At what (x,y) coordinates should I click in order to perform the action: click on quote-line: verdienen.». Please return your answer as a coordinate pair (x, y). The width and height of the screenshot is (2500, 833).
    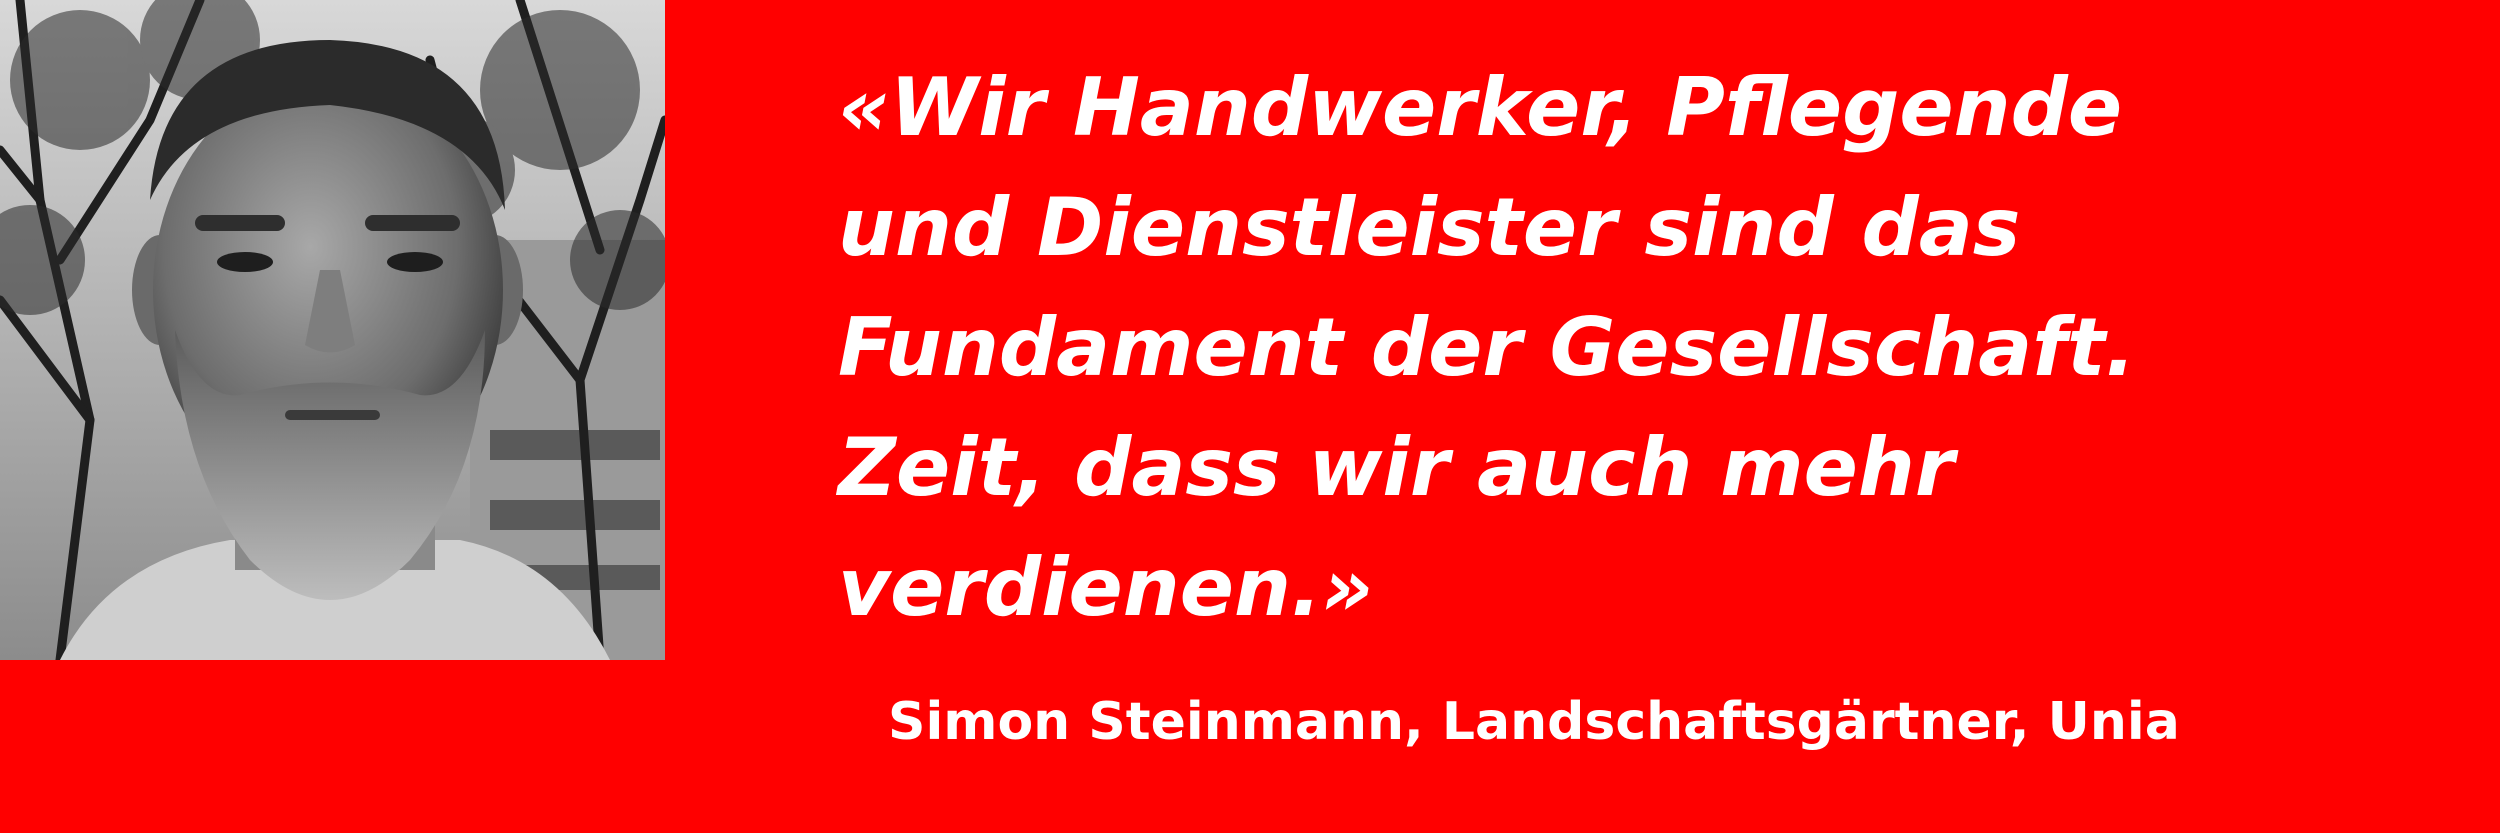
    Looking at the image, I should click on (1106, 587).